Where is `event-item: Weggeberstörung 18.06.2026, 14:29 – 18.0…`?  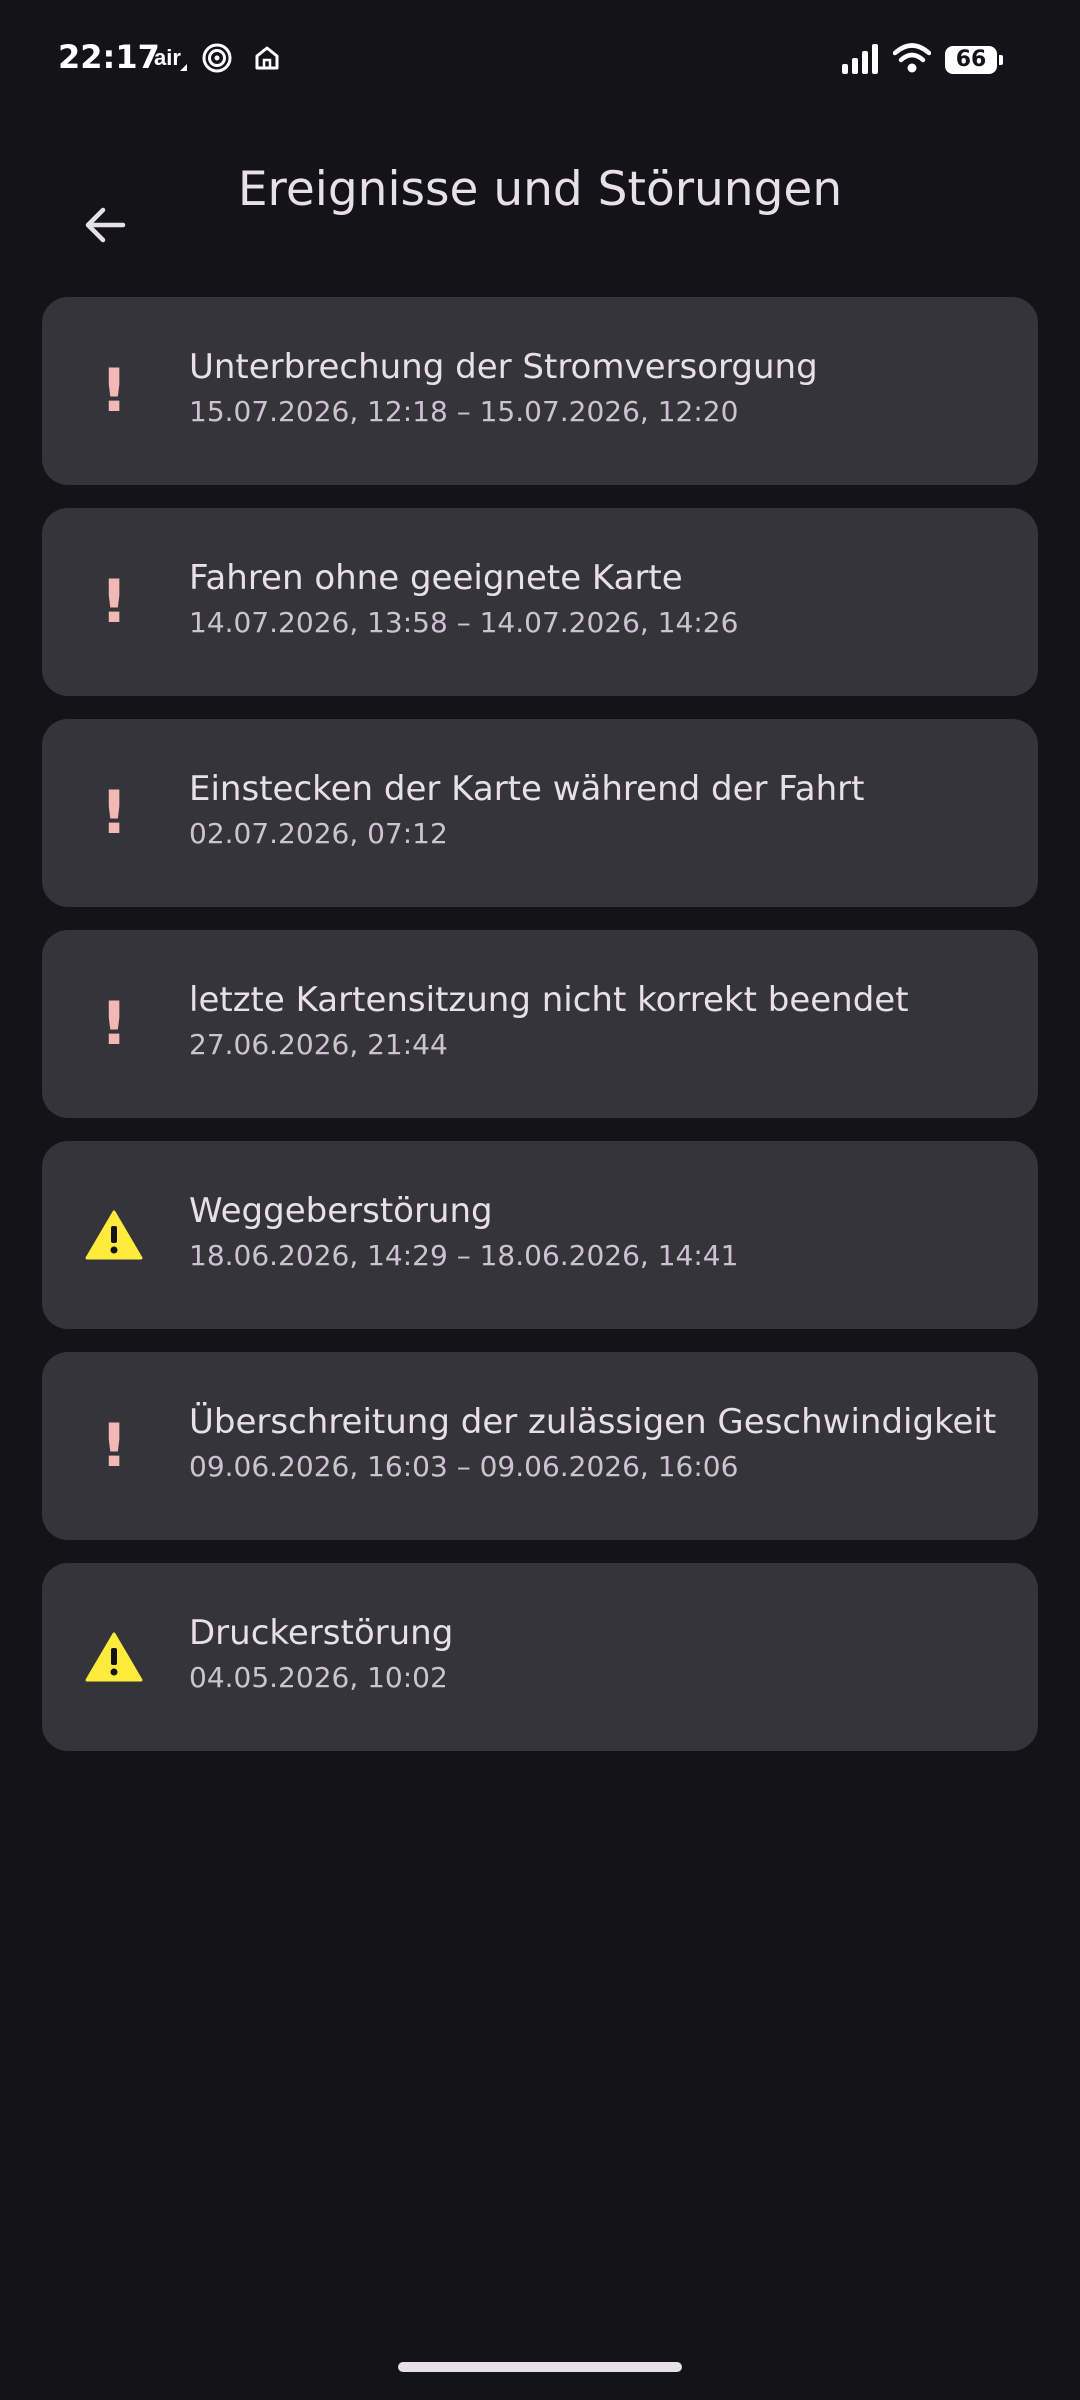
event-item: Weggeberstörung 18.06.2026, 14:29 – 18.0… is located at coordinates (540, 1235).